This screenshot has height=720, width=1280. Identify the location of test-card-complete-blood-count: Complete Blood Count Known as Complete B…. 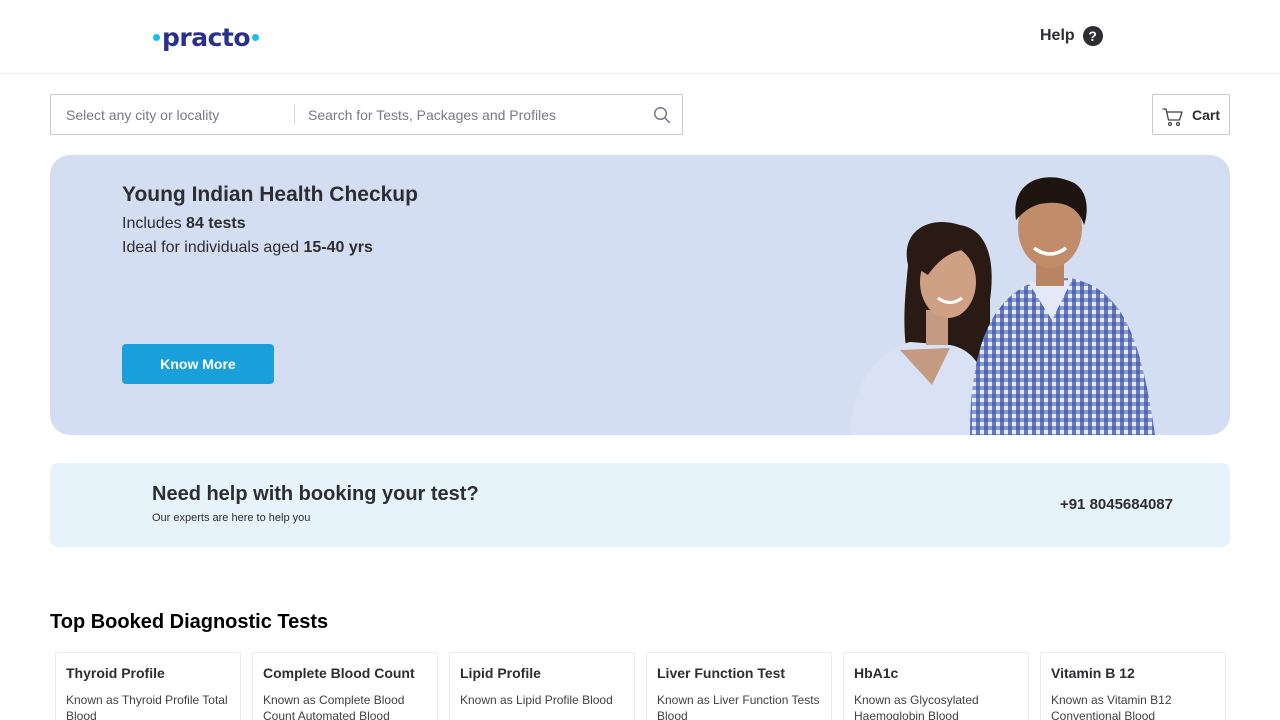
(345, 686).